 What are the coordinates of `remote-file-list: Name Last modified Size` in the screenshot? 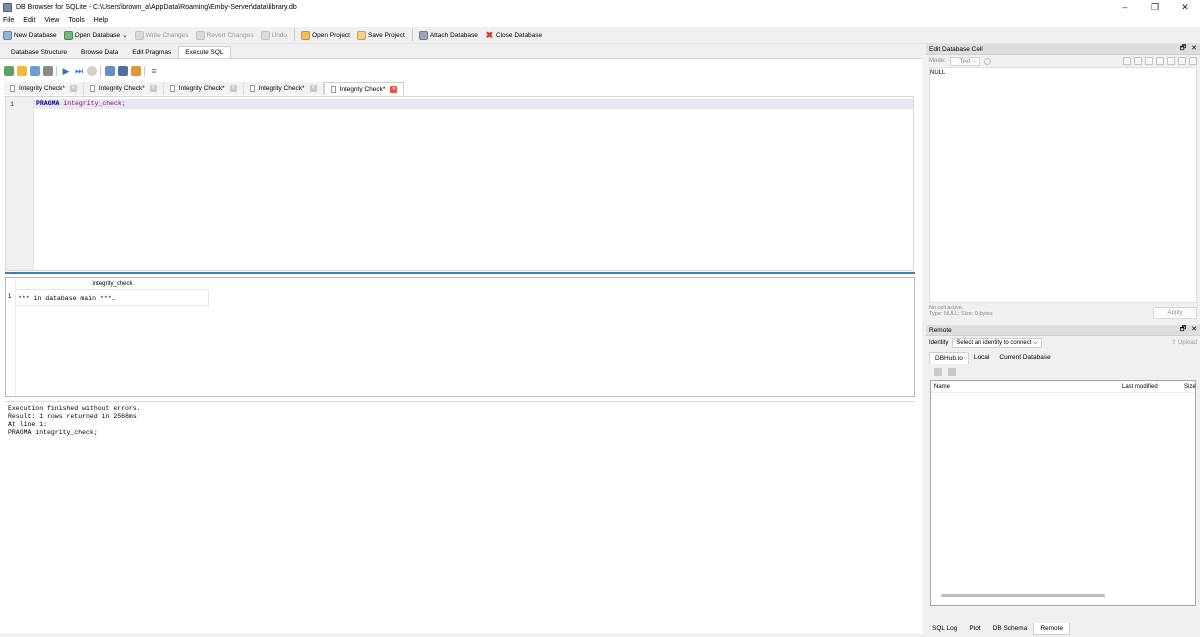 It's located at (1063, 493).